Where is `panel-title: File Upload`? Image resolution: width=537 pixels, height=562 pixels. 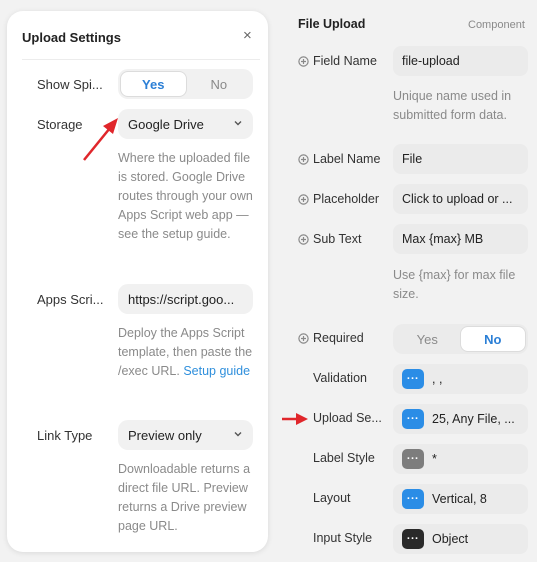 panel-title: File Upload is located at coordinates (332, 24).